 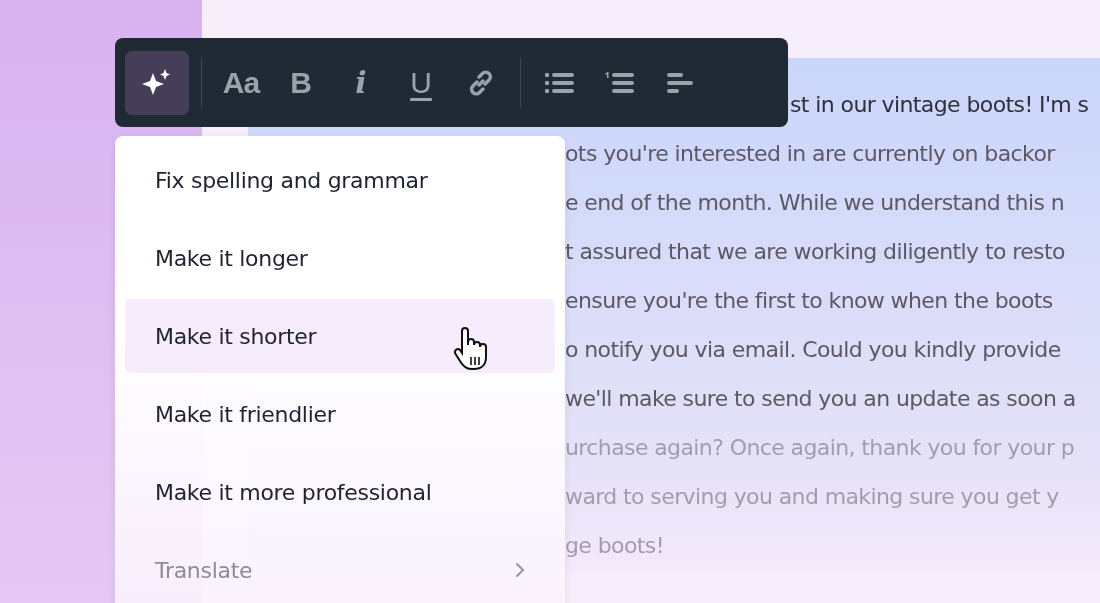 What do you see at coordinates (340, 180) in the screenshot?
I see `menu-item: Fix spelling and grammar` at bounding box center [340, 180].